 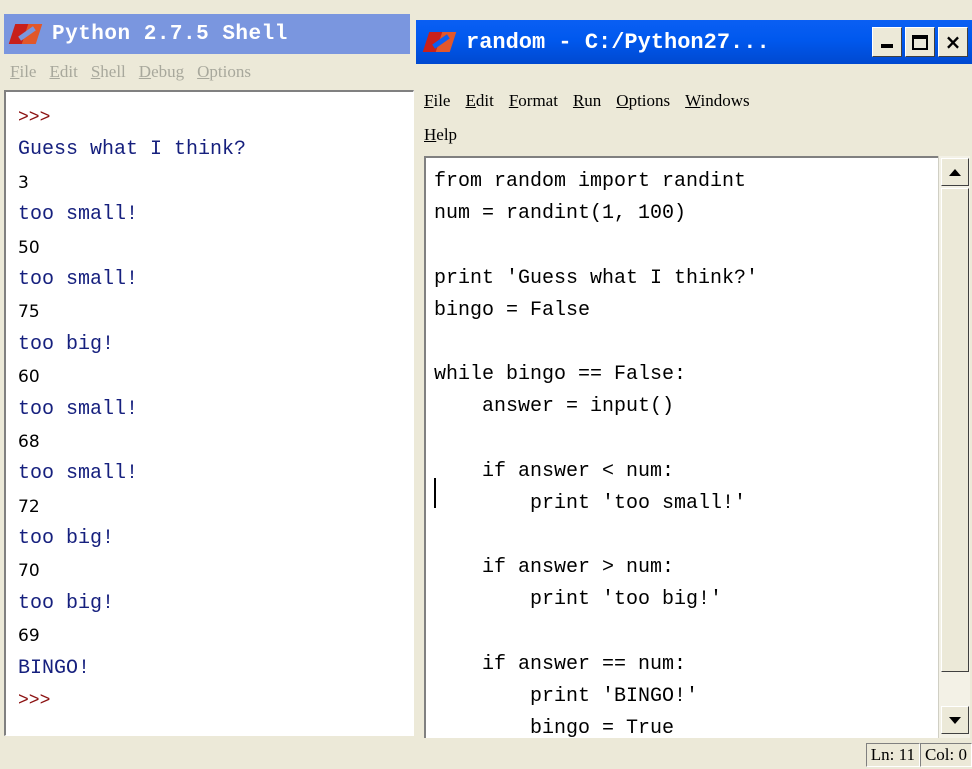 What do you see at coordinates (554, 727) in the screenshot?
I see `code-line: bingo = True` at bounding box center [554, 727].